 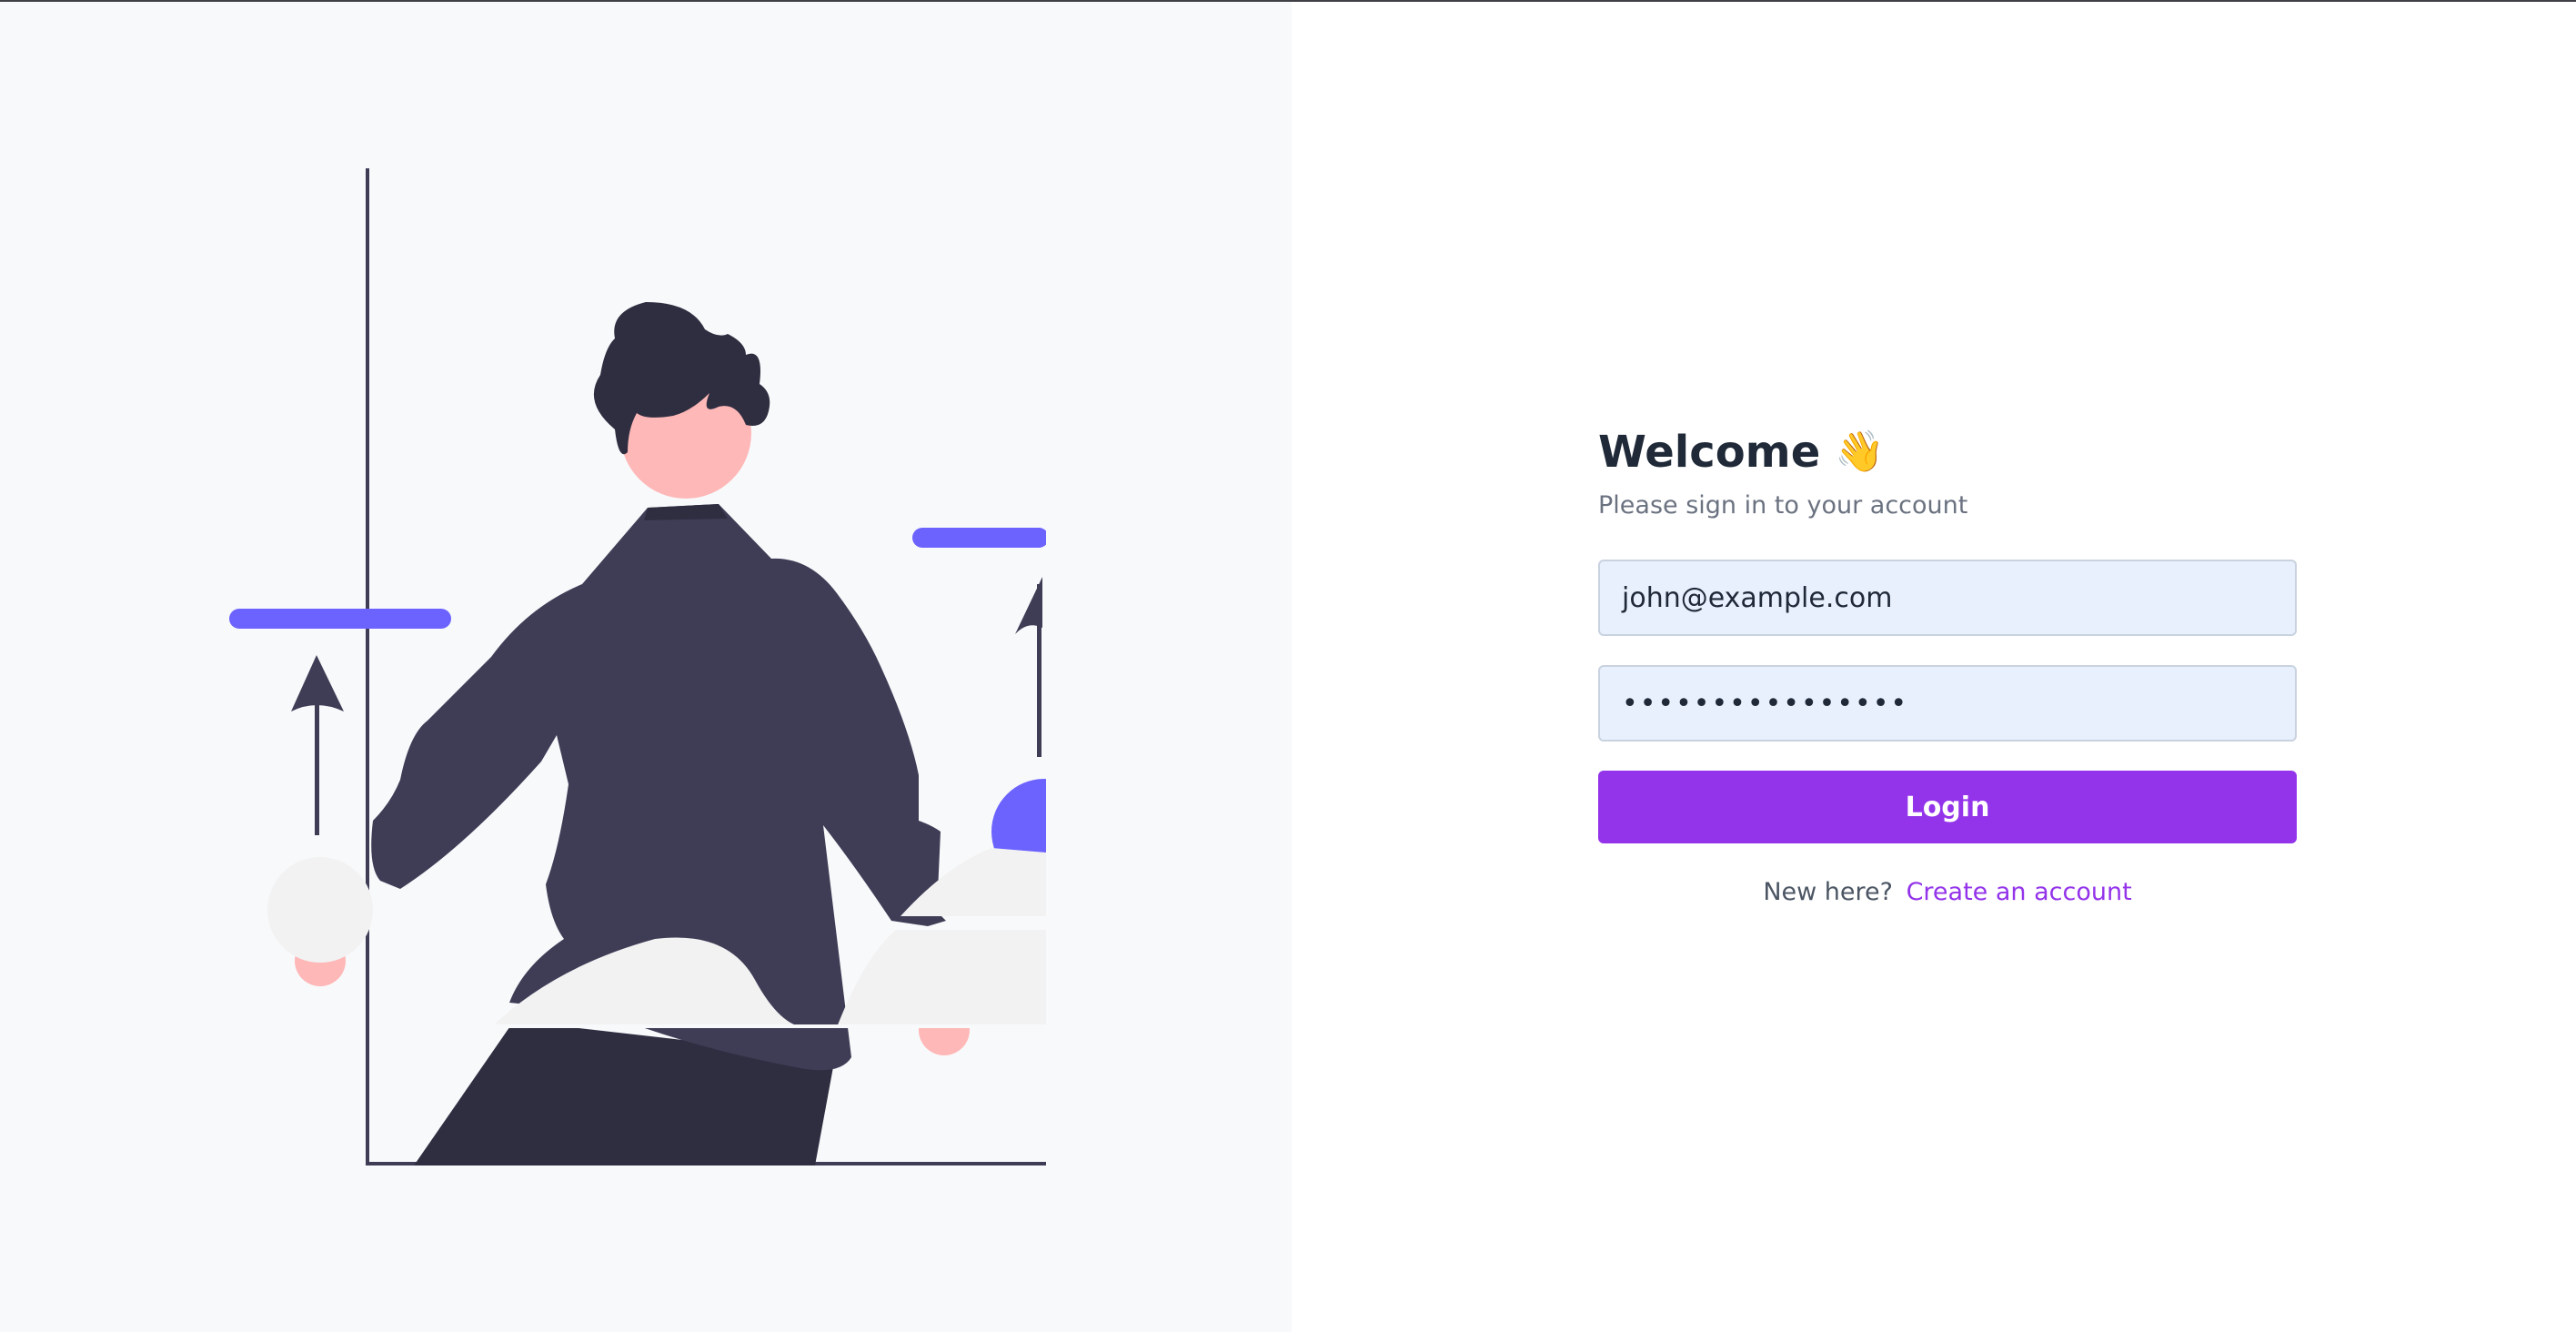 I want to click on email-field: john@example.com, so click(x=1947, y=598).